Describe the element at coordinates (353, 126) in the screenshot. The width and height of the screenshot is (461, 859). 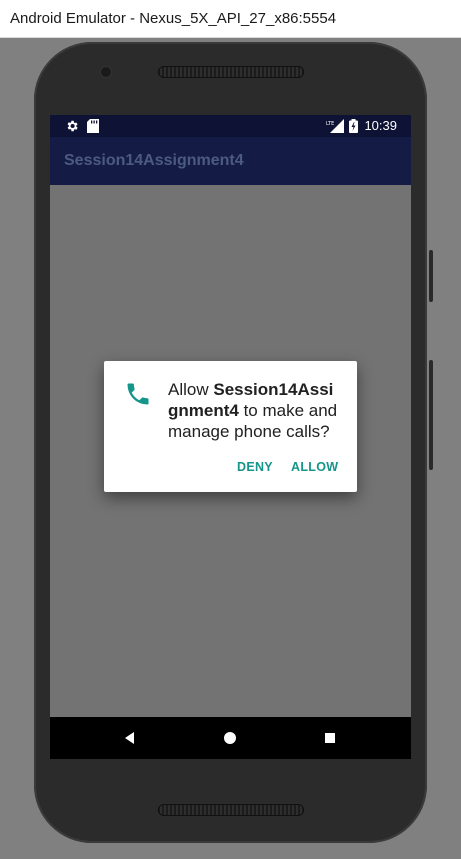
I see `battery-icon` at that location.